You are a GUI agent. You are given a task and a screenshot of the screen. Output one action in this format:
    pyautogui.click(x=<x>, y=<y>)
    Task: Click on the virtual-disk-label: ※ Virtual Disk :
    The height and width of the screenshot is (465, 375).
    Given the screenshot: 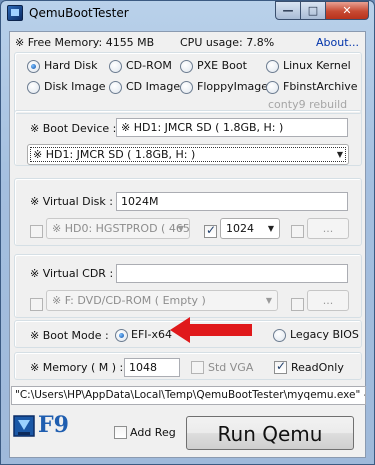 What is the action you would take?
    pyautogui.click(x=71, y=201)
    